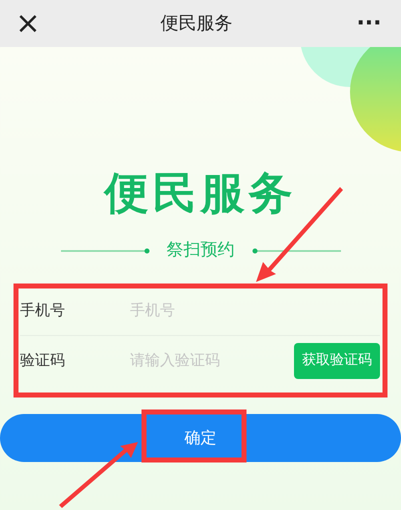  I want to click on close-button: ×, so click(28, 23).